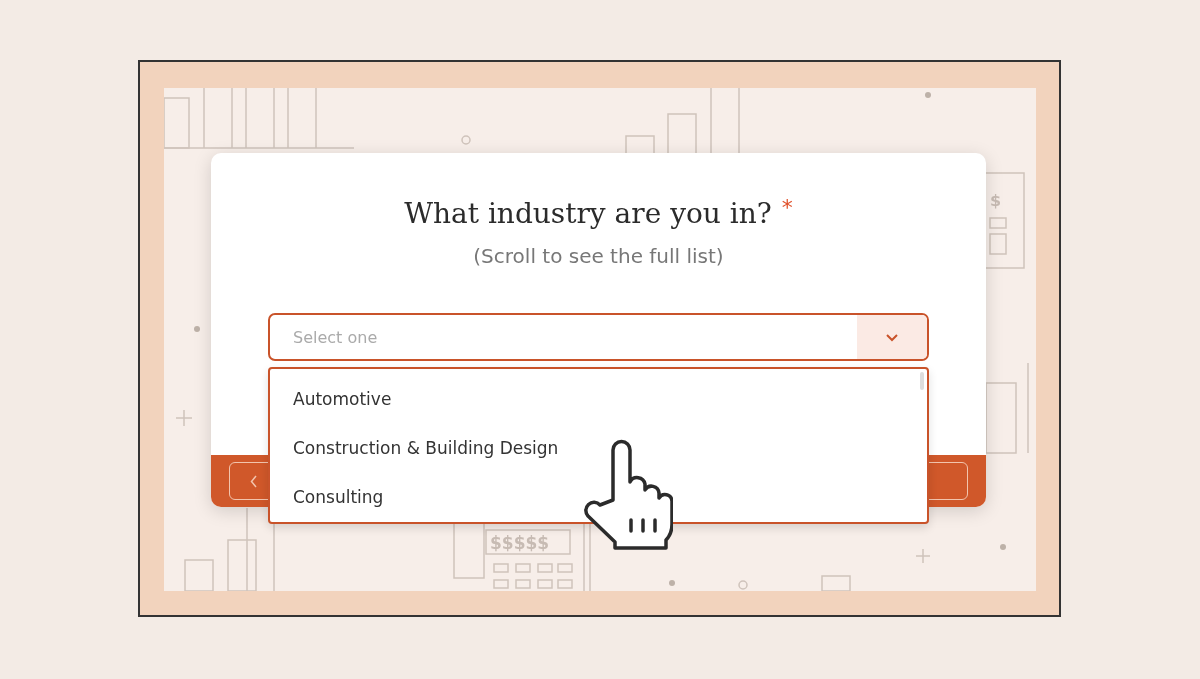  I want to click on register-display: $, so click(996, 200).